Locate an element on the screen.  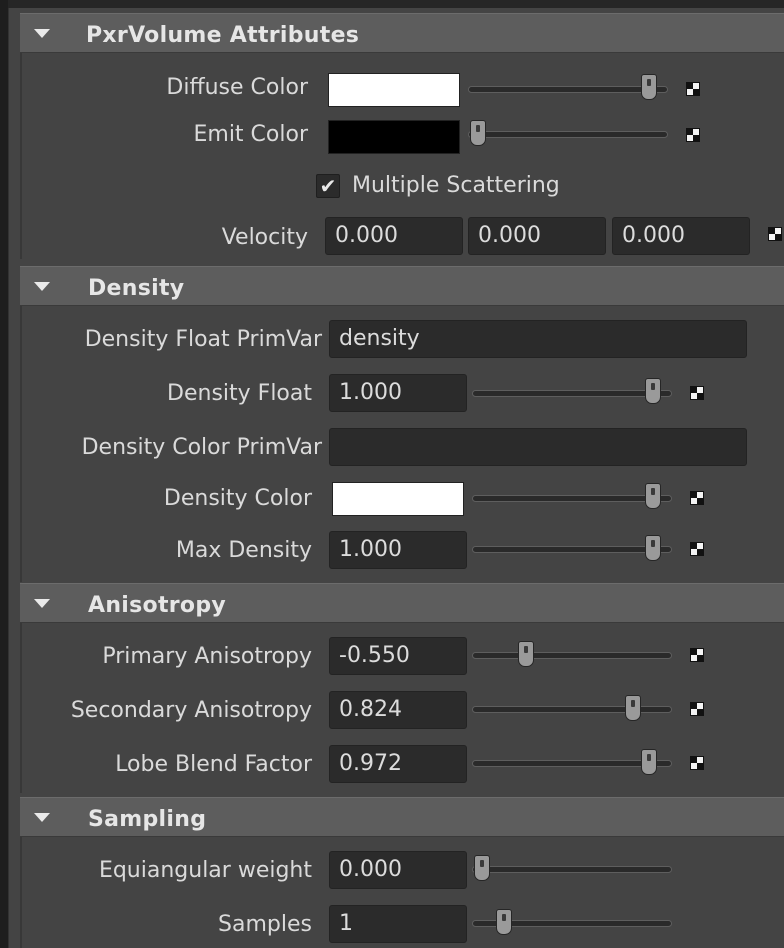
density-float-slider-track is located at coordinates (572, 393).